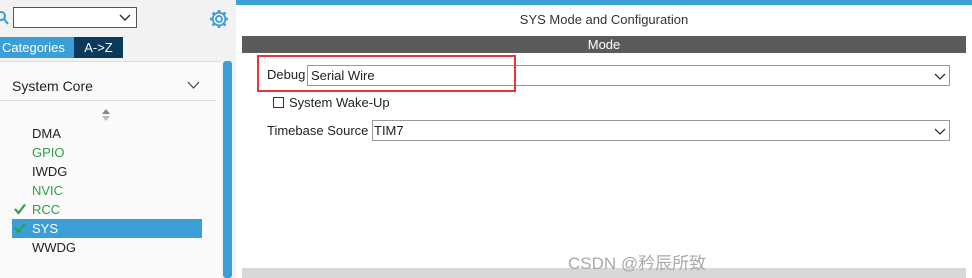  Describe the element at coordinates (227, 169) in the screenshot. I see `scrollbar` at that location.